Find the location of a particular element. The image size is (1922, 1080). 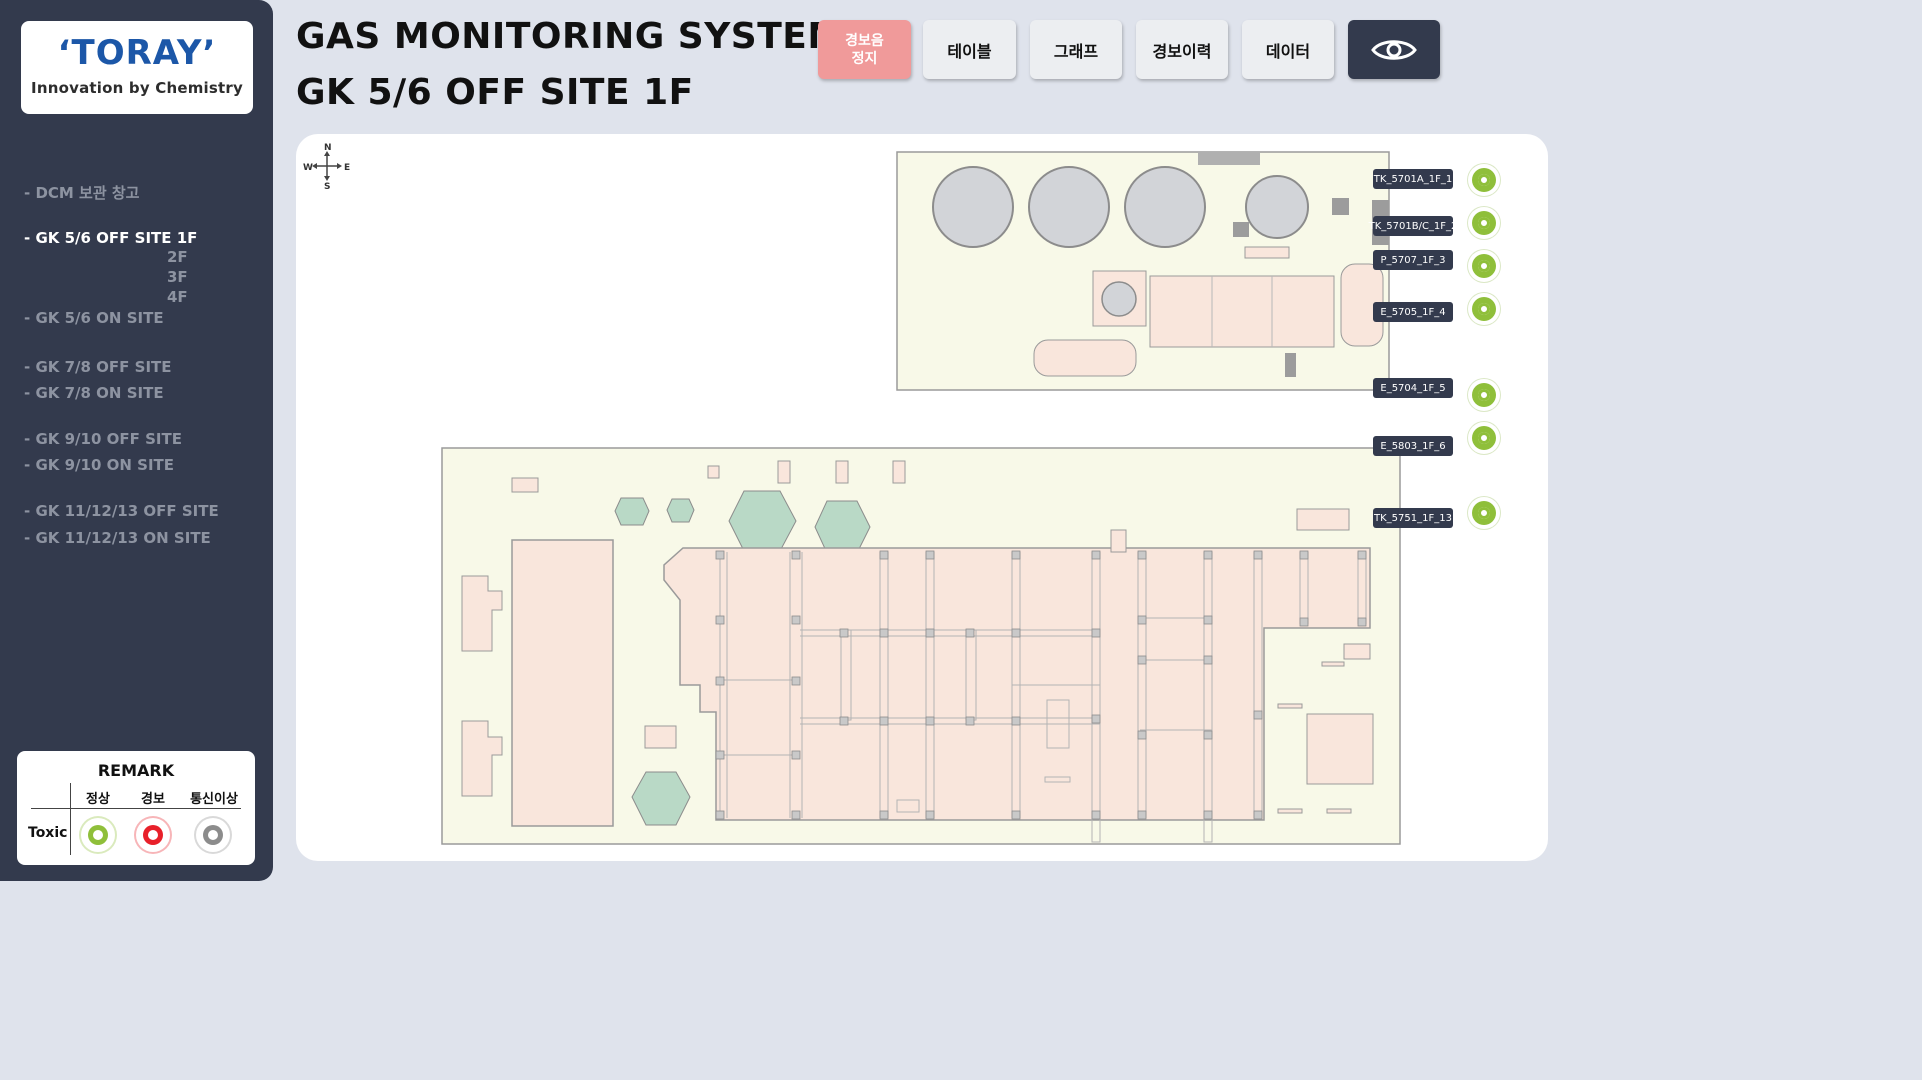

sensor-label-tk5701bc: TK_5701B/C_1F_2 is located at coordinates (1413, 226).